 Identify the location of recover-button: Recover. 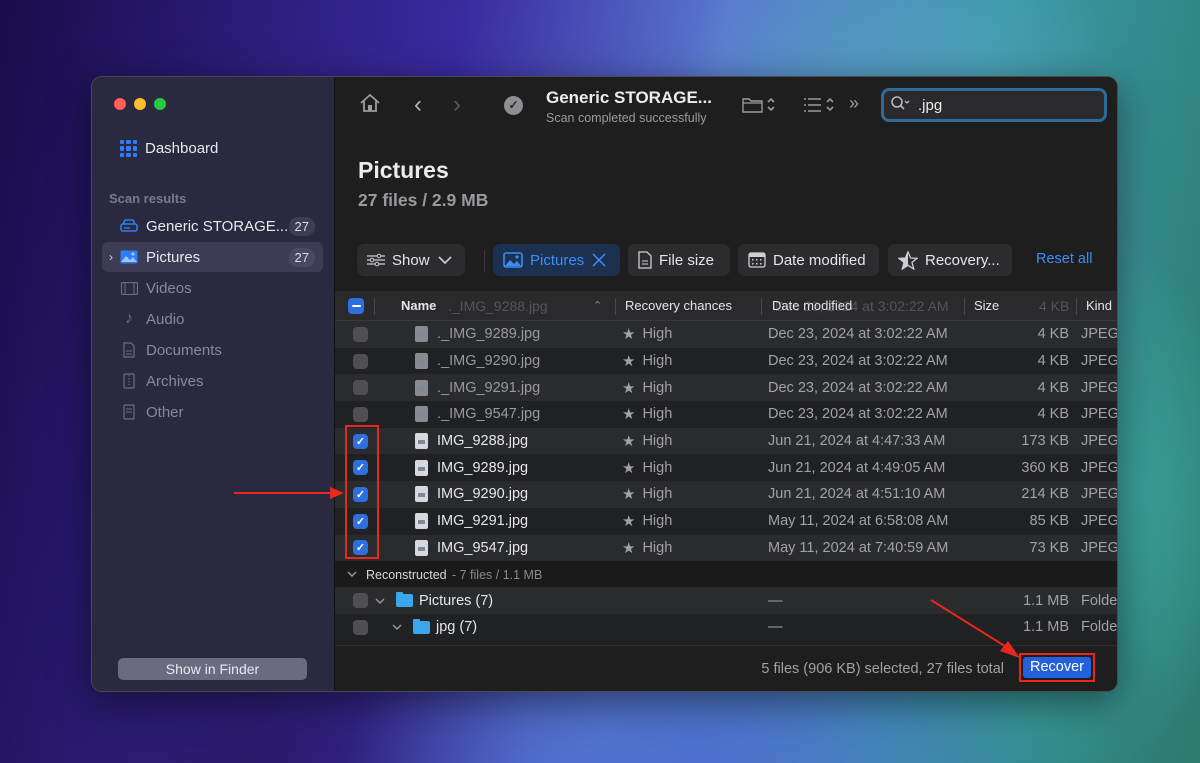
(1057, 667).